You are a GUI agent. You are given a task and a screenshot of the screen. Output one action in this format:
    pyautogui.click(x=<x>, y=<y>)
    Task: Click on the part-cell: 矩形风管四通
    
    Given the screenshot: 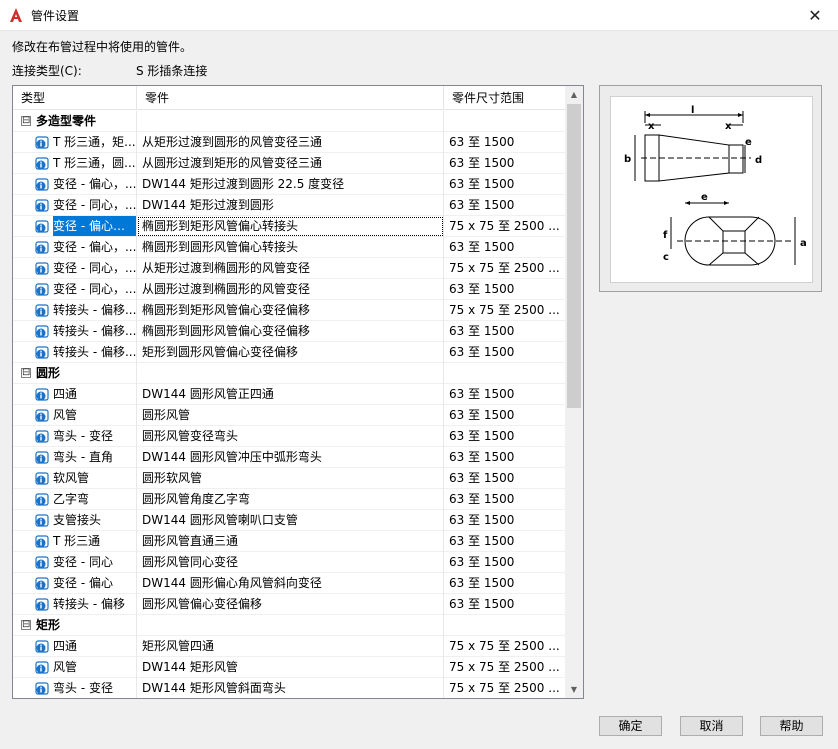 What is the action you would take?
    pyautogui.click(x=290, y=646)
    